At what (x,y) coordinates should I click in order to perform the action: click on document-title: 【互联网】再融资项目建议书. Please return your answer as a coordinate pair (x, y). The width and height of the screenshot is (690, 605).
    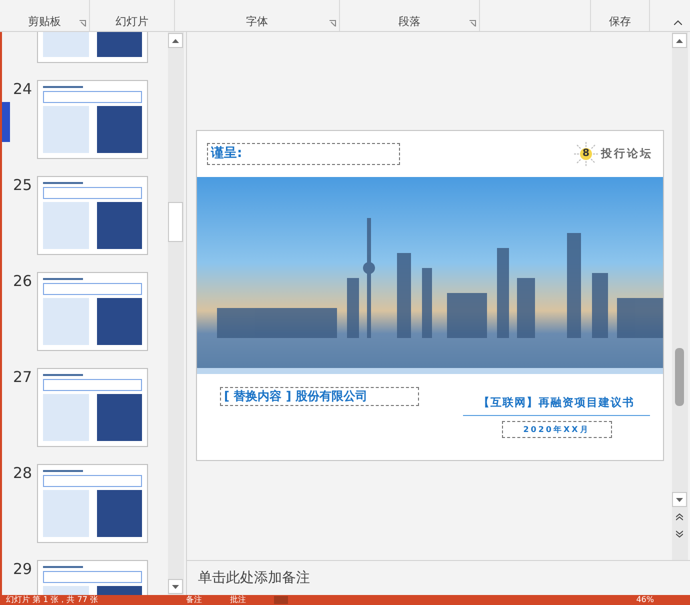
    Looking at the image, I should click on (556, 403).